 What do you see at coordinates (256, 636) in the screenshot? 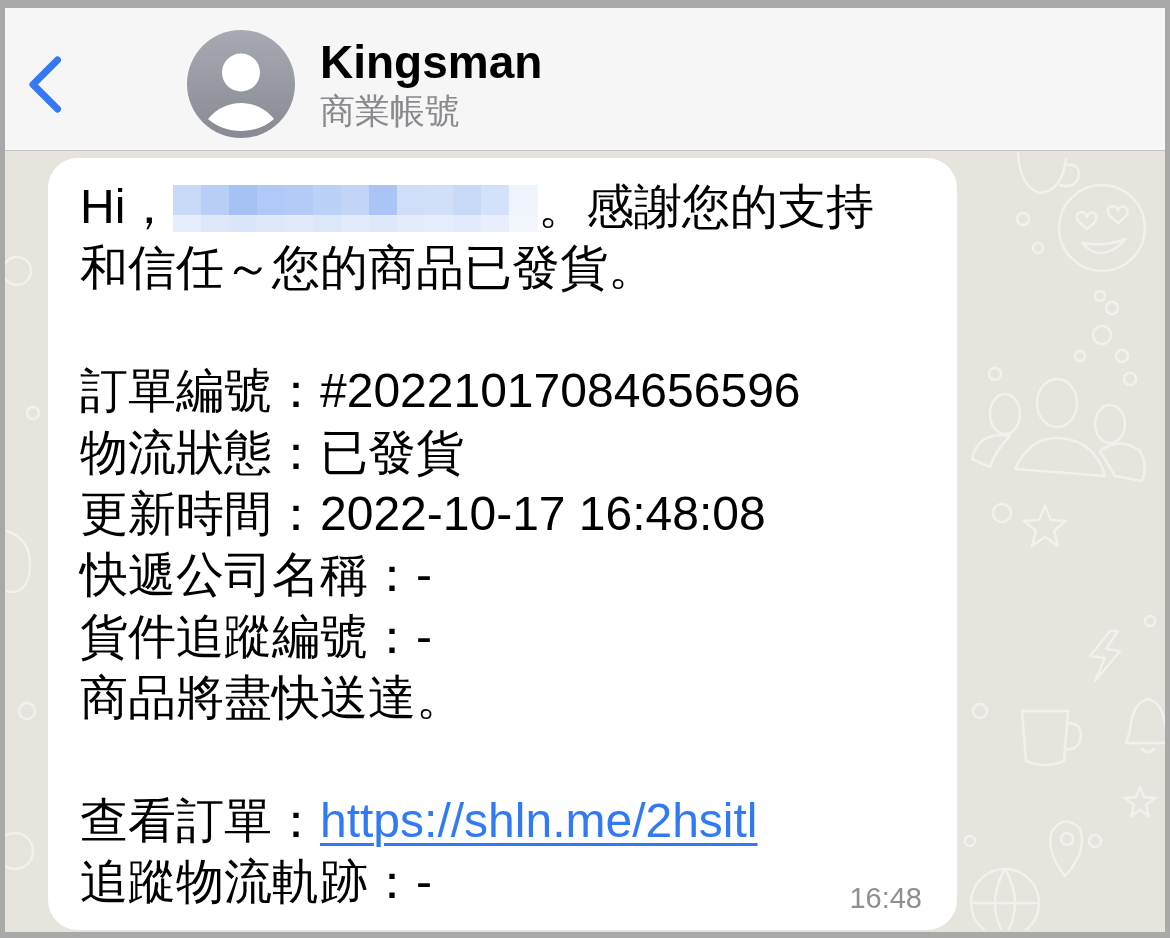
I see `message-text: 貨件追蹤編號：-` at bounding box center [256, 636].